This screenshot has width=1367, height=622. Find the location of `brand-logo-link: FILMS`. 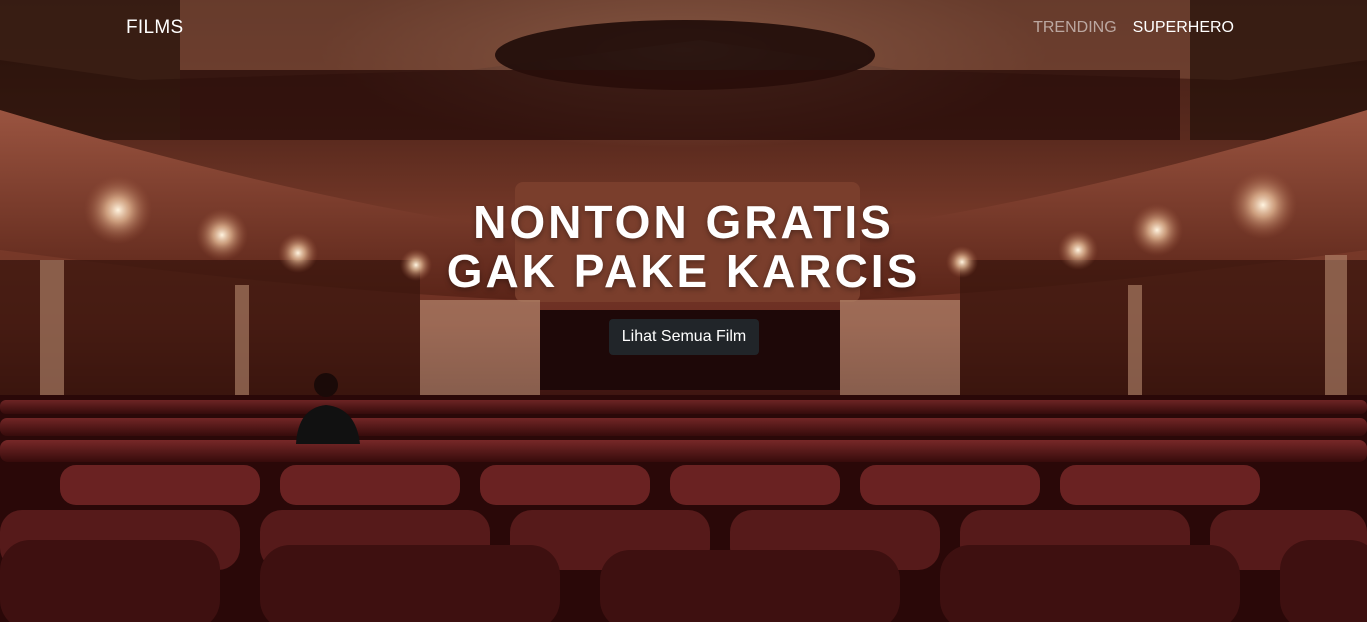

brand-logo-link: FILMS is located at coordinates (154, 28).